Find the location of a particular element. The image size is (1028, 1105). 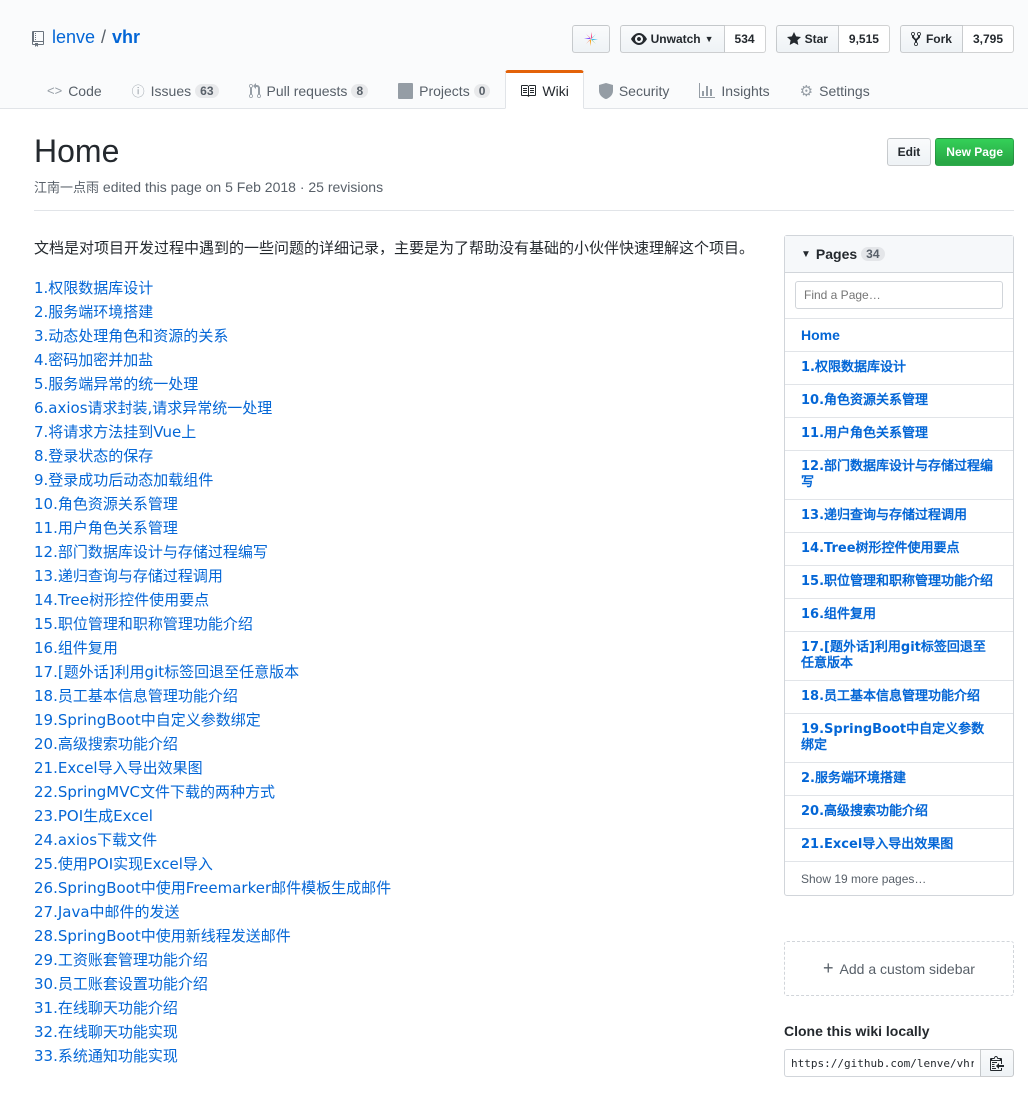

new-page-button: New Page is located at coordinates (974, 152).